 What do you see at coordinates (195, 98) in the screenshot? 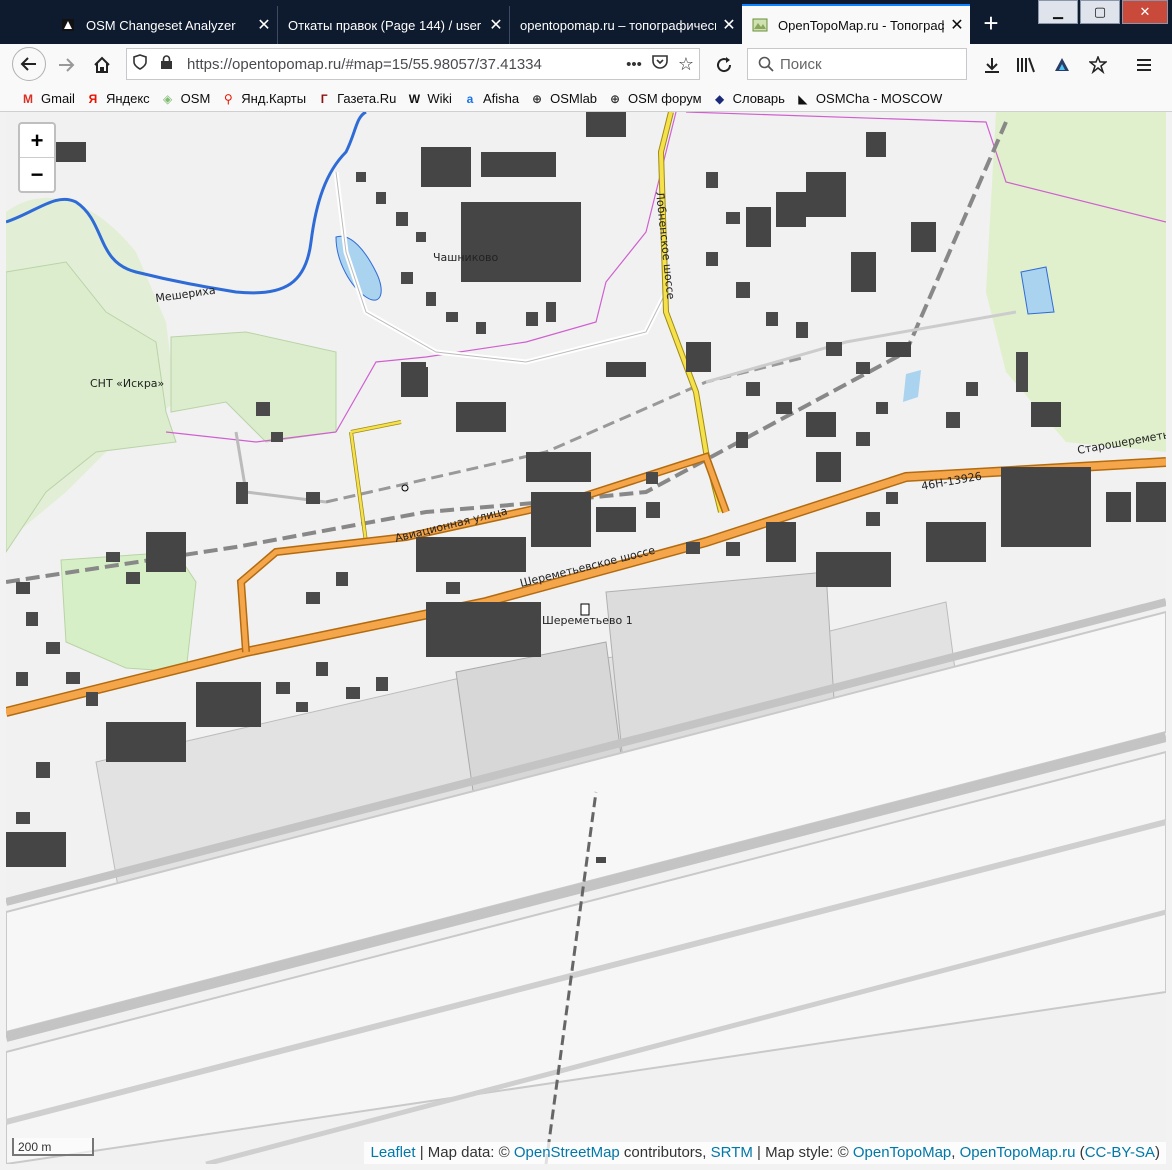
I see `bookmark-label: OSM` at bounding box center [195, 98].